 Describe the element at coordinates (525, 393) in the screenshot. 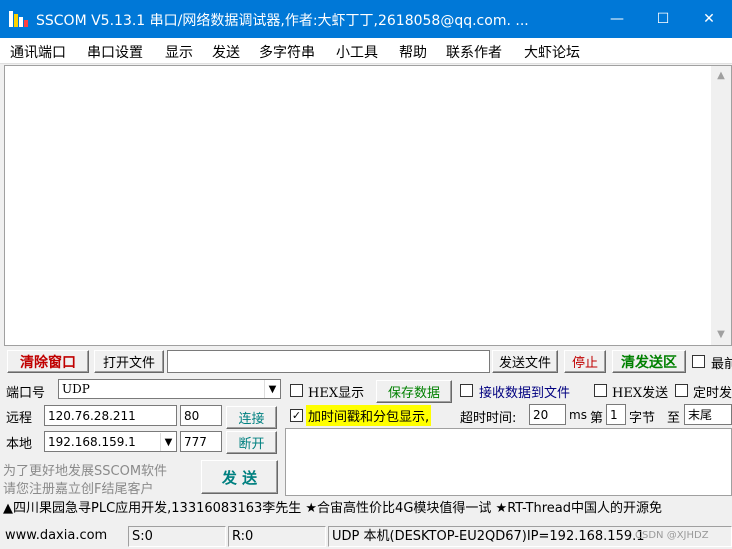

I see `recv-to-file-label: 接收数据到文件` at that location.